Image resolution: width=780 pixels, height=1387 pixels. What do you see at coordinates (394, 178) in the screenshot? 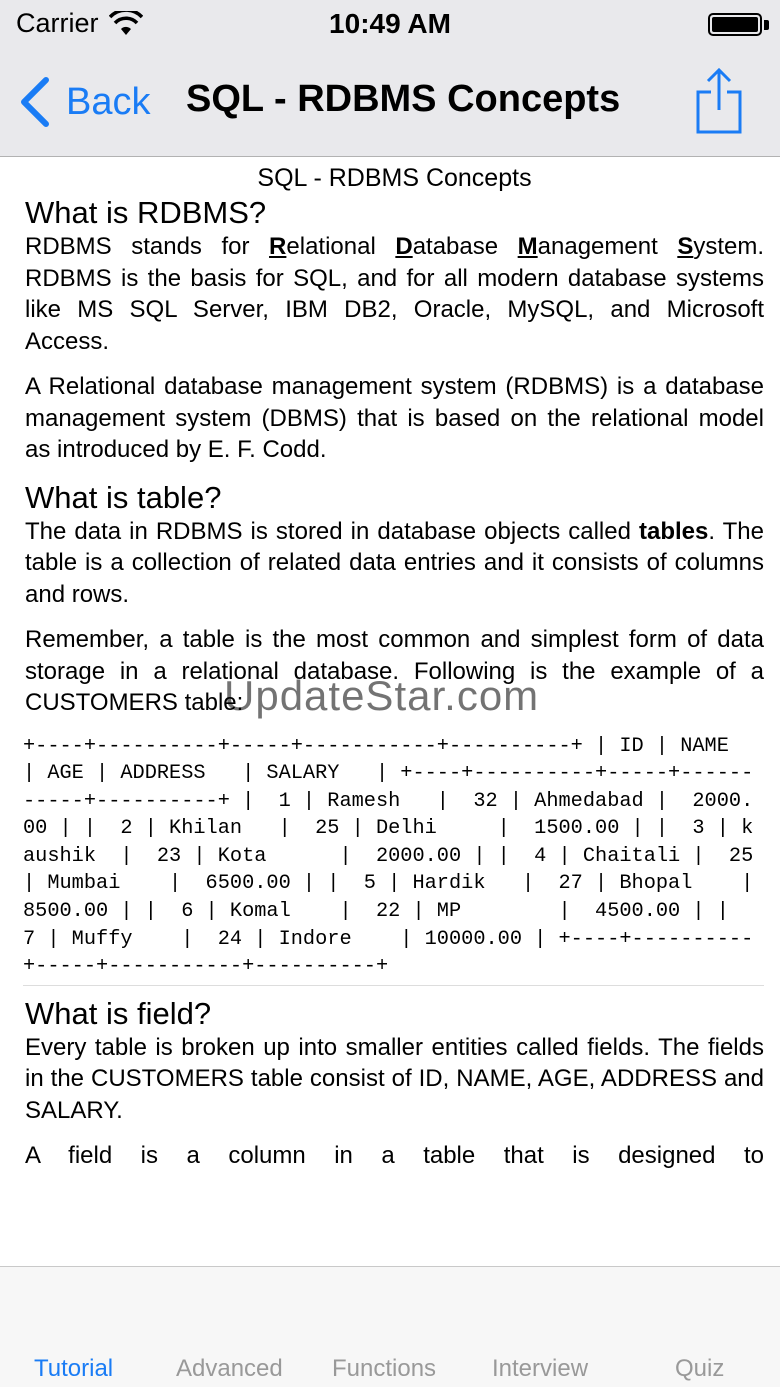
I see `document-title: SQL - RDBMS Concepts` at bounding box center [394, 178].